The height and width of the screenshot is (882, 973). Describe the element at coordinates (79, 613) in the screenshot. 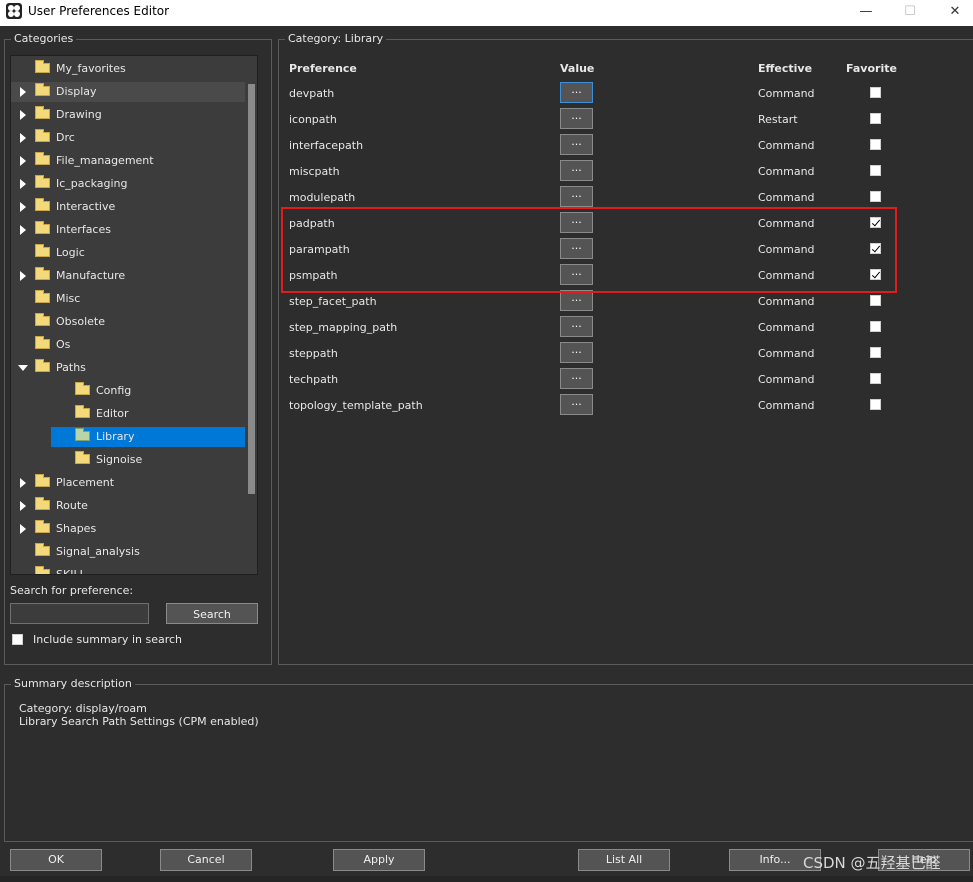

I see `search-input` at that location.